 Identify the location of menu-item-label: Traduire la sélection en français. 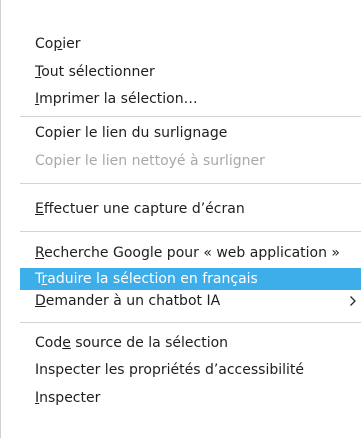
(146, 279).